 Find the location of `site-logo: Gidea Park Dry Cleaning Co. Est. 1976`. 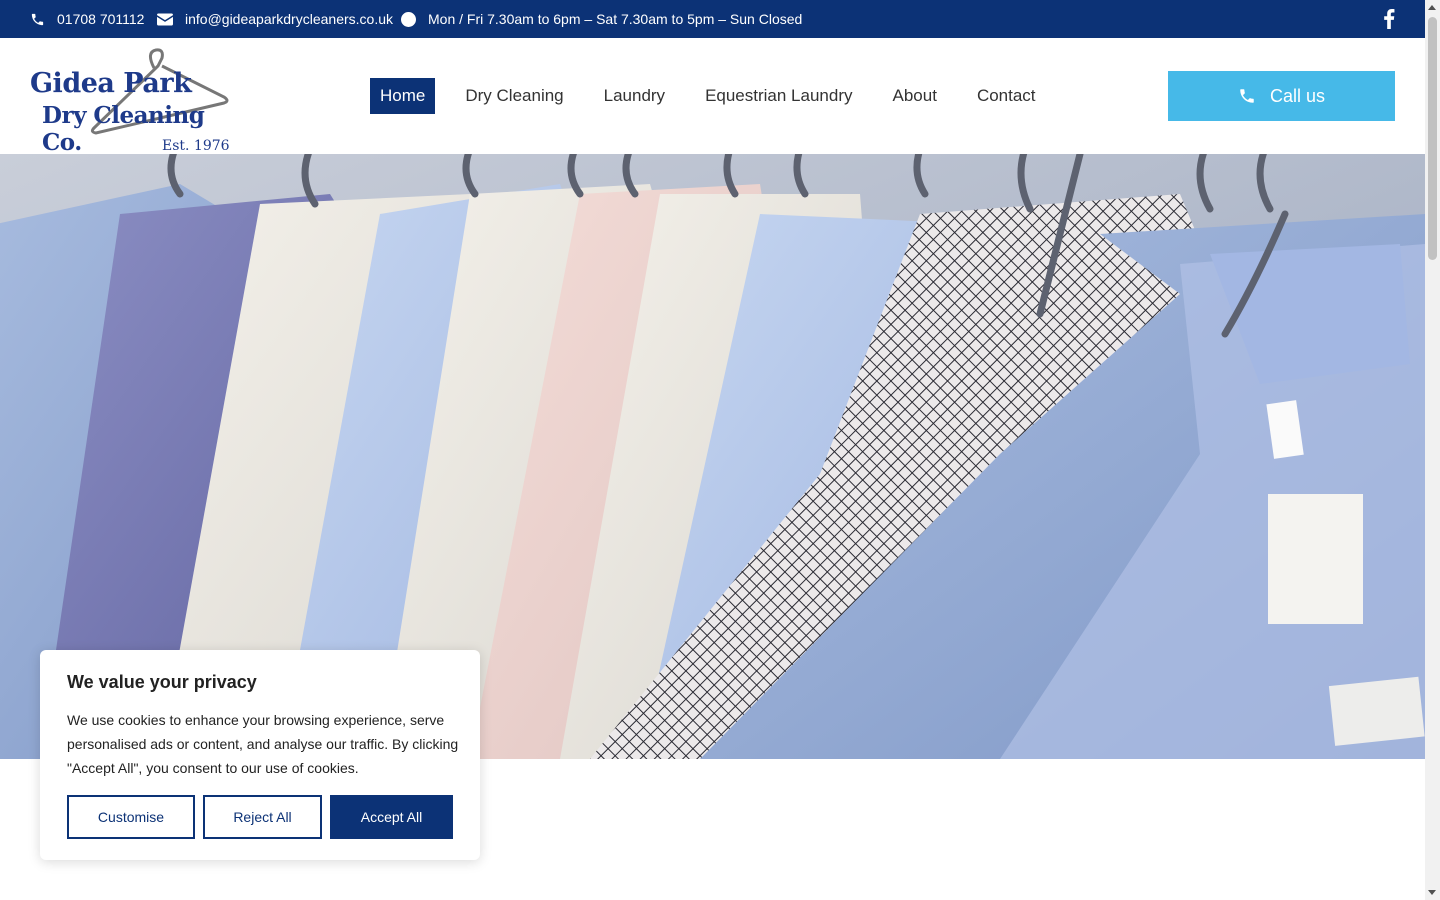

site-logo: Gidea Park Dry Cleaning Co. Est. 1976 is located at coordinates (130, 102).